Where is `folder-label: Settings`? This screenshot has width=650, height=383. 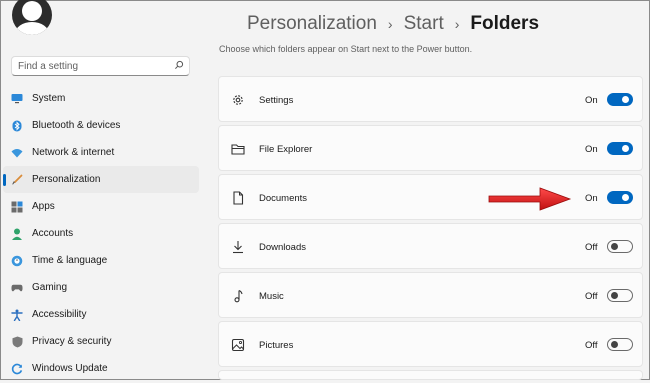
folder-label: Settings is located at coordinates (276, 100).